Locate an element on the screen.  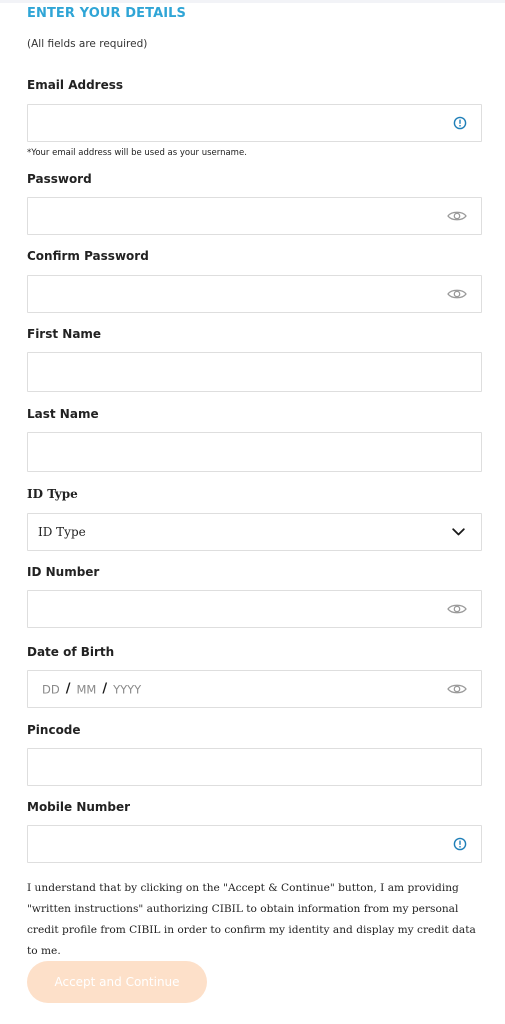
dob-month-input: MM is located at coordinates (86, 689).